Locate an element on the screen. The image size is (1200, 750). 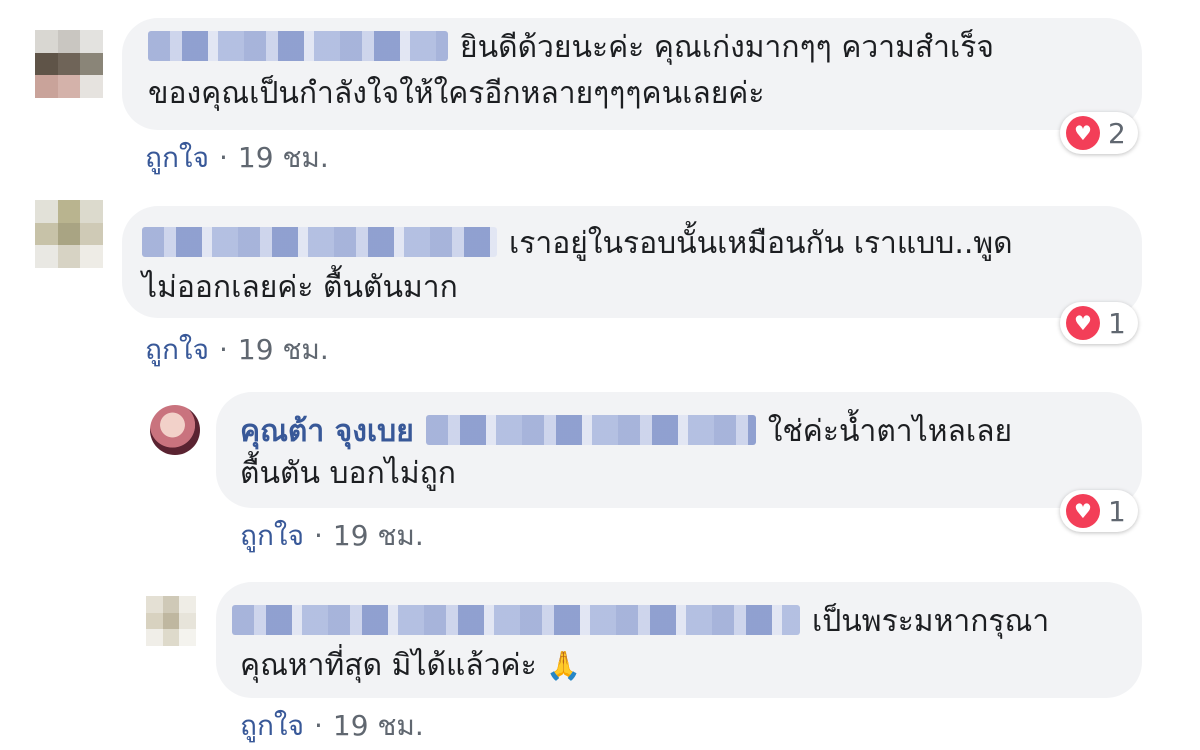
avatar is located at coordinates (171, 621).